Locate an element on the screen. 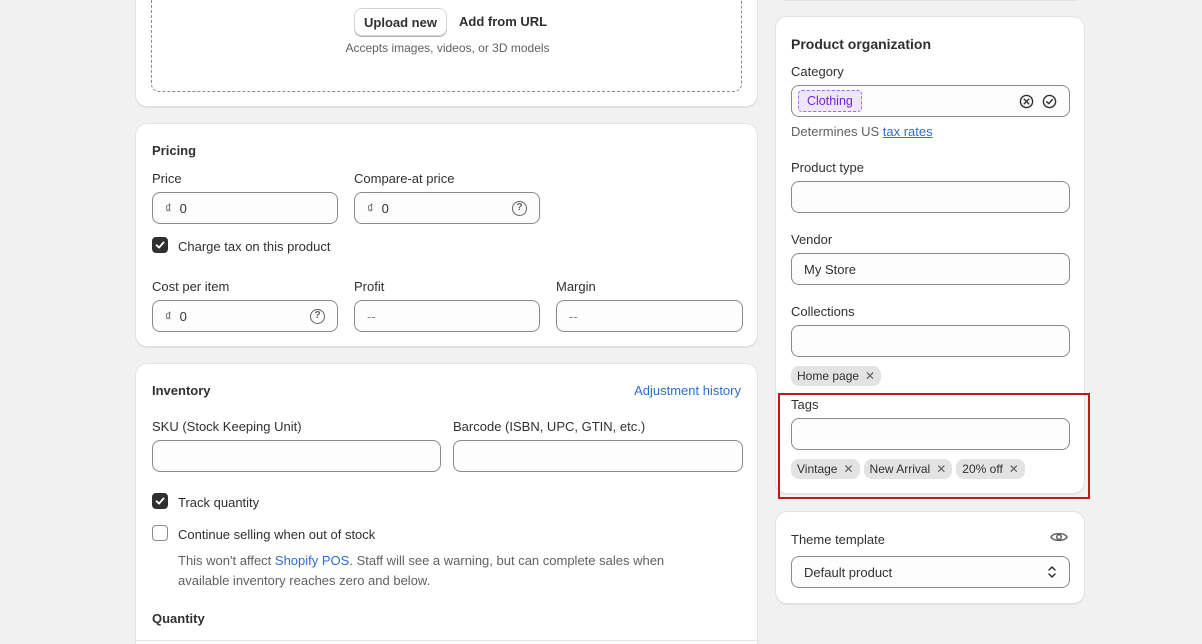  category-input: Clothing is located at coordinates (930, 101).